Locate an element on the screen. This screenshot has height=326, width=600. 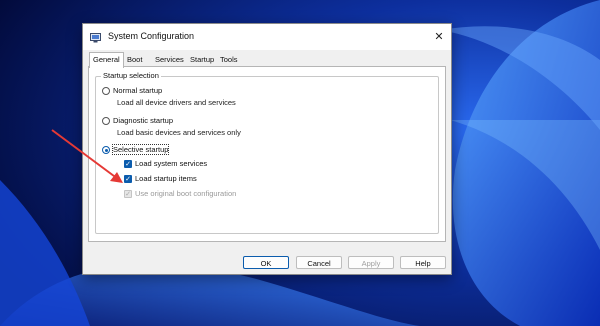
msconfig-app-icon is located at coordinates (95, 38).